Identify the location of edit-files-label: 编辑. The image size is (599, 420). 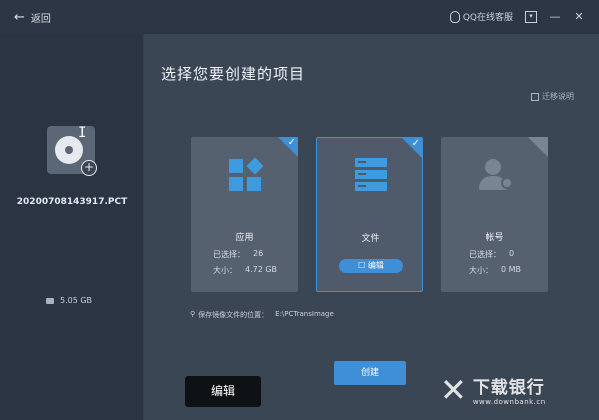
(375, 265).